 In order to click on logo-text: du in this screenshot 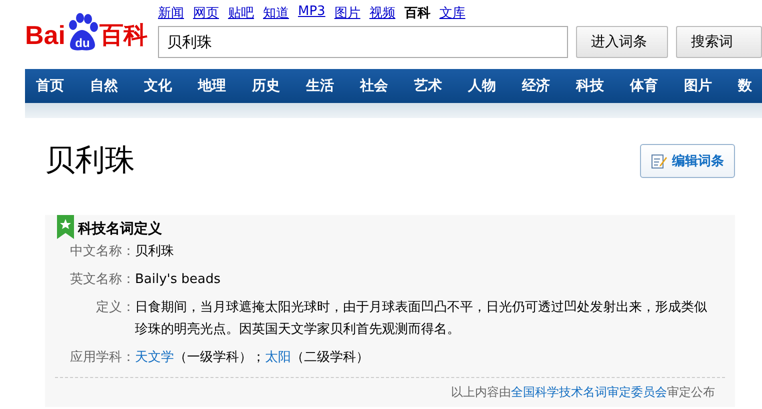, I will do `click(82, 43)`.